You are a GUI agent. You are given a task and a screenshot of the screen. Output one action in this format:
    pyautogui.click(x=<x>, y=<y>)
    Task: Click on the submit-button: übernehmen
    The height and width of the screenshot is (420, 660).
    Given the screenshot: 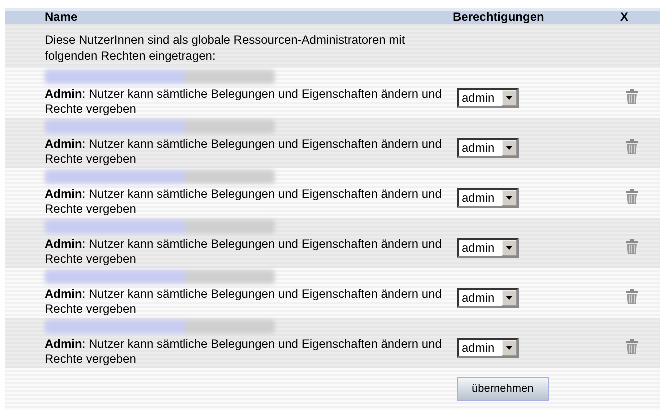 What is the action you would take?
    pyautogui.click(x=503, y=389)
    